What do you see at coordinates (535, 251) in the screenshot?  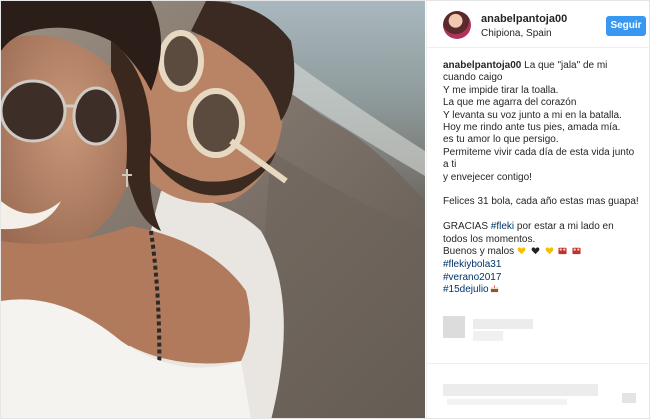 I see `black-heart-icon` at bounding box center [535, 251].